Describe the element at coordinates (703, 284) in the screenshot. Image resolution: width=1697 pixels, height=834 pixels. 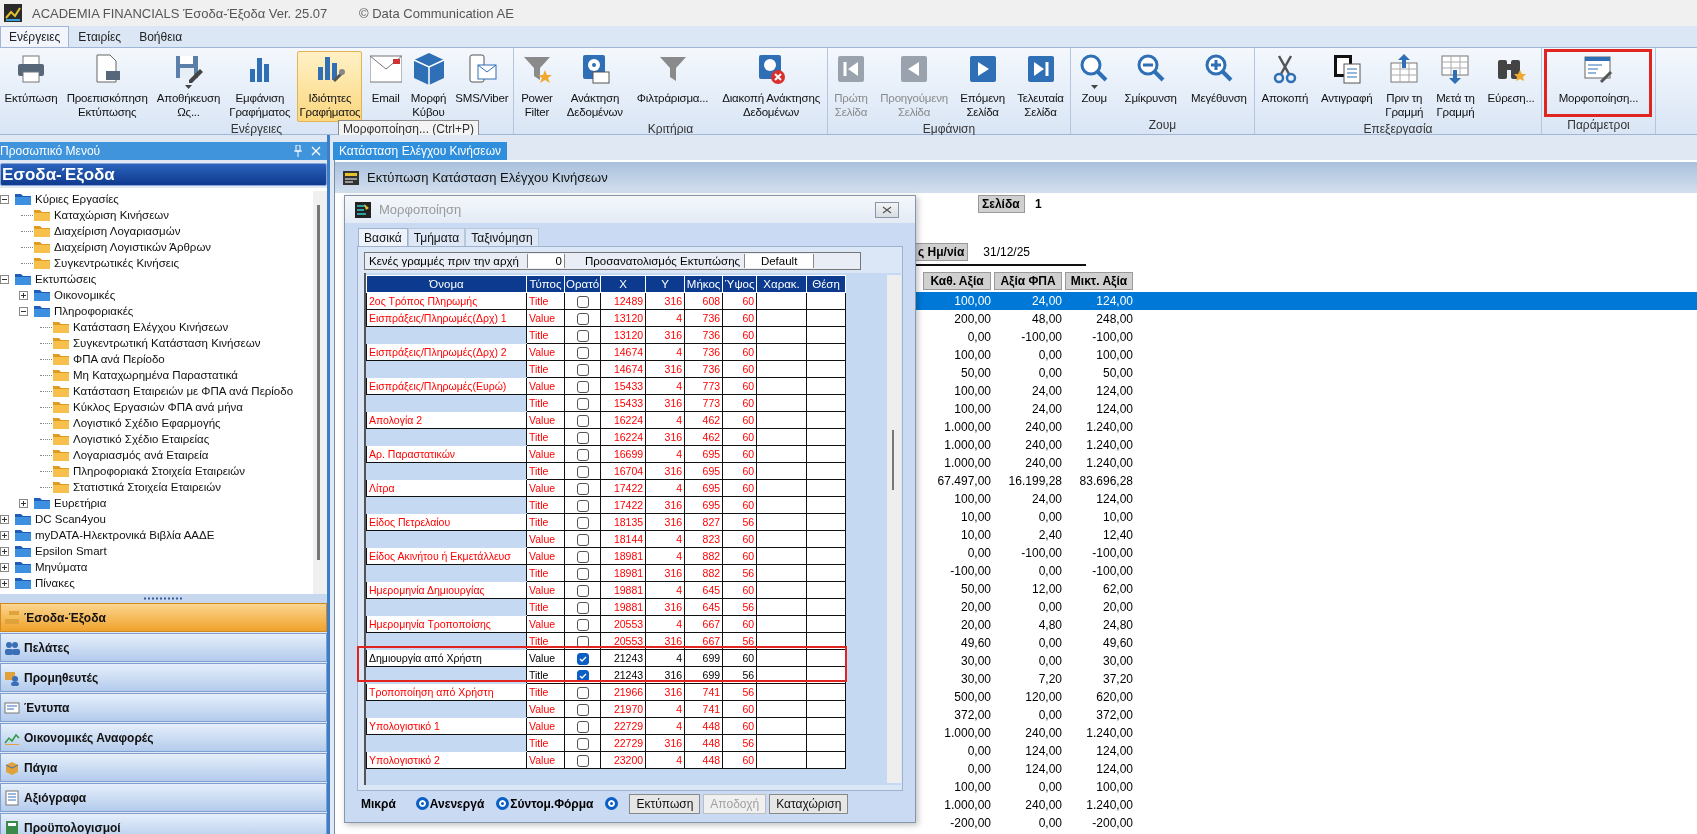
I see `column-header: Μήκος` at that location.